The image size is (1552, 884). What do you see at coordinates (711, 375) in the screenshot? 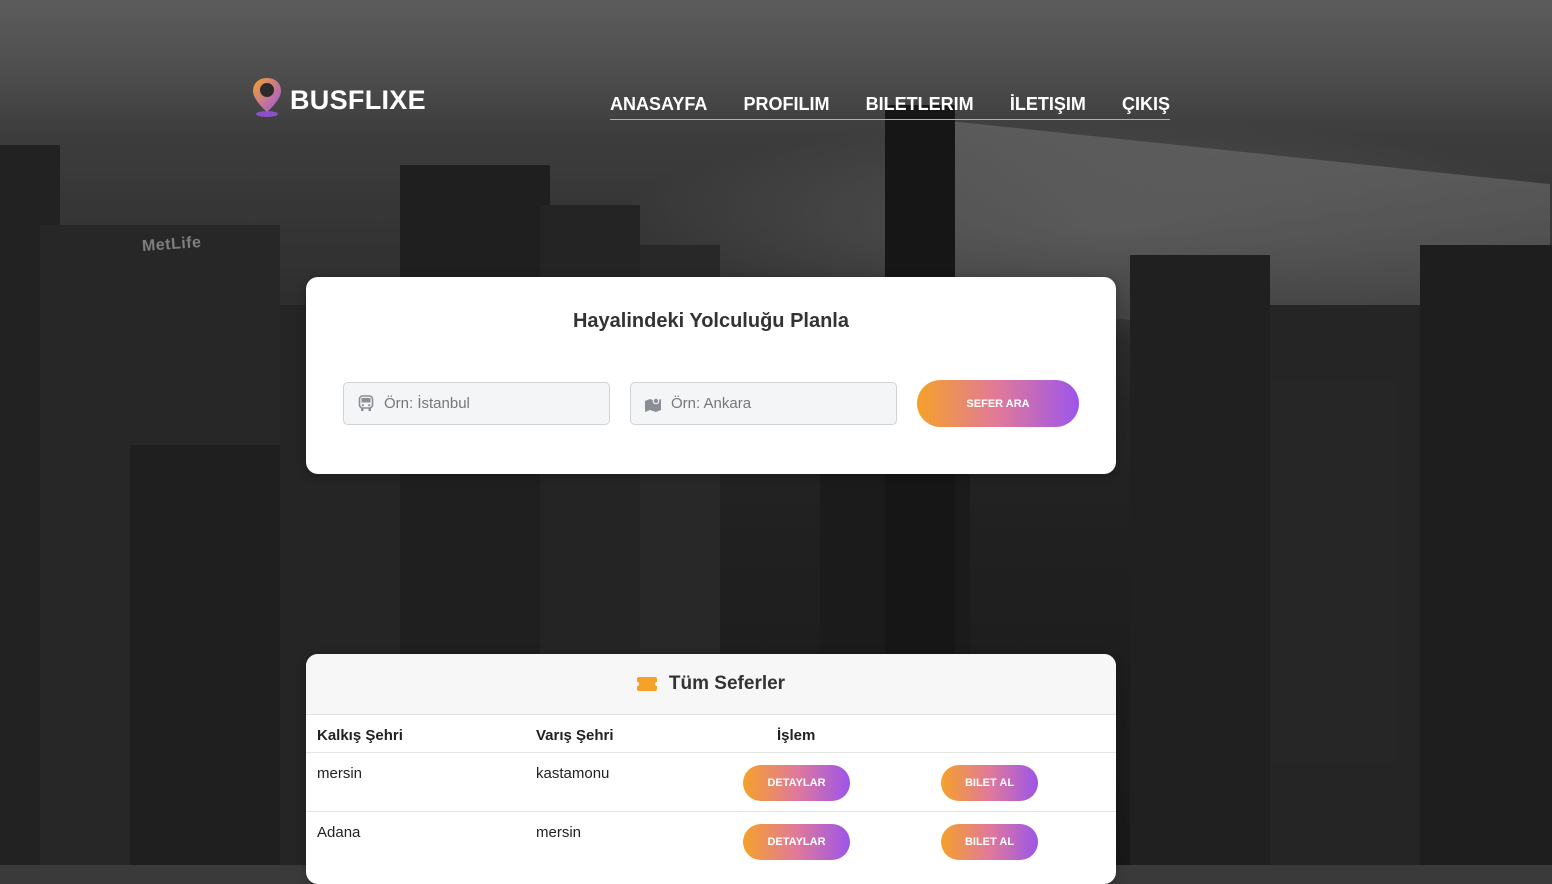
I see `search-card: Hayalindeki Yolculuğu Planla SEFER ARA` at bounding box center [711, 375].